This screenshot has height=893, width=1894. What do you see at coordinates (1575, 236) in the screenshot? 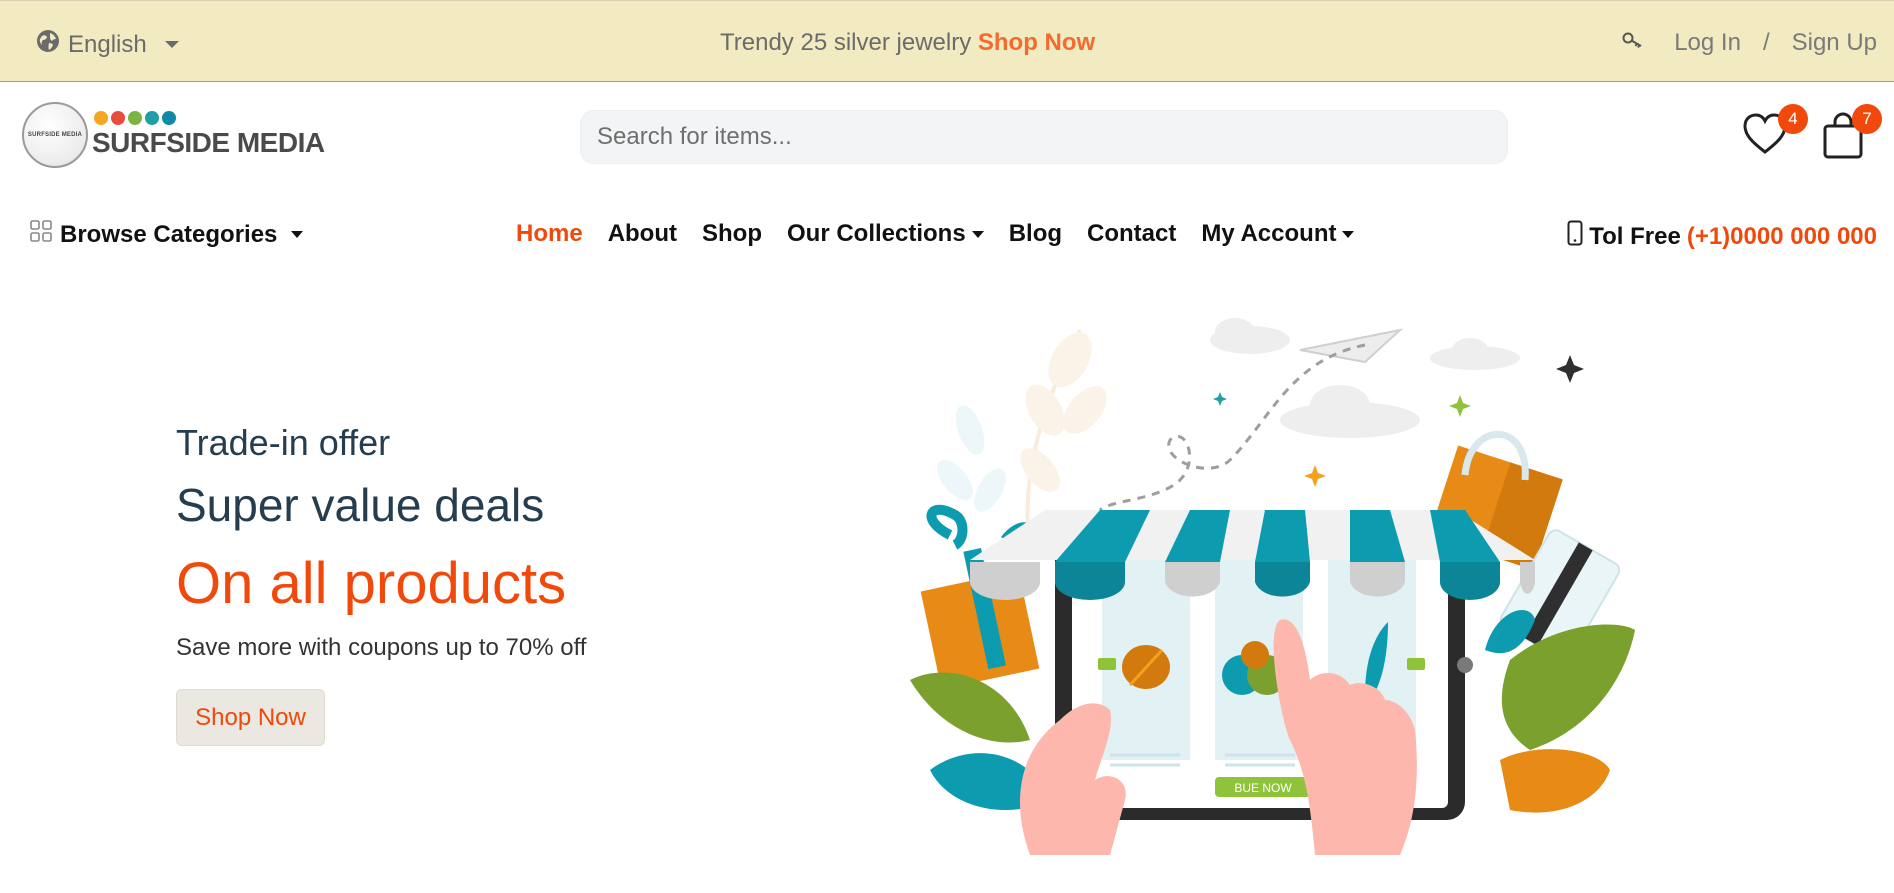
I see `phone-icon` at bounding box center [1575, 236].